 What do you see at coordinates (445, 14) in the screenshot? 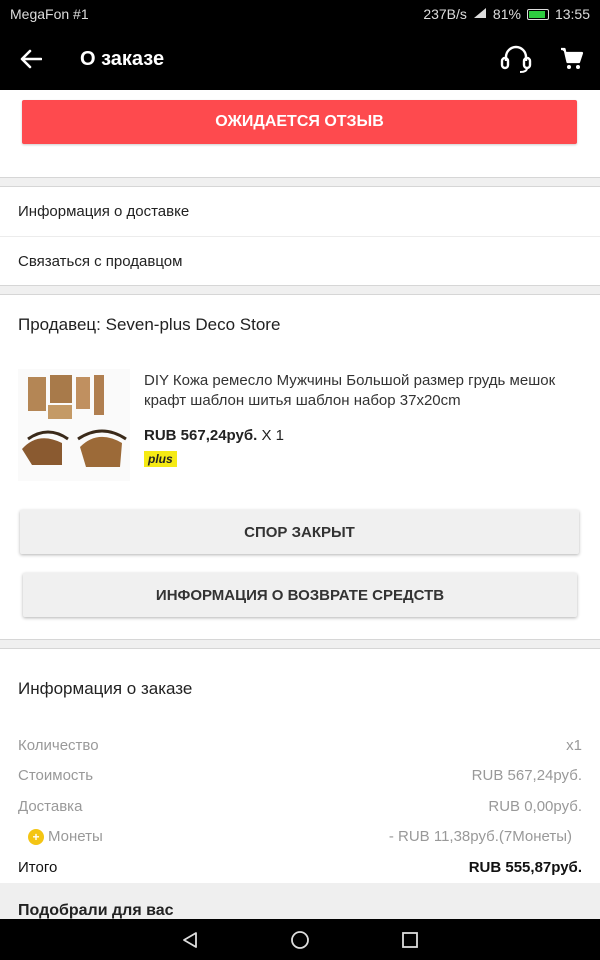
I see `network-speed: 237B/s` at bounding box center [445, 14].